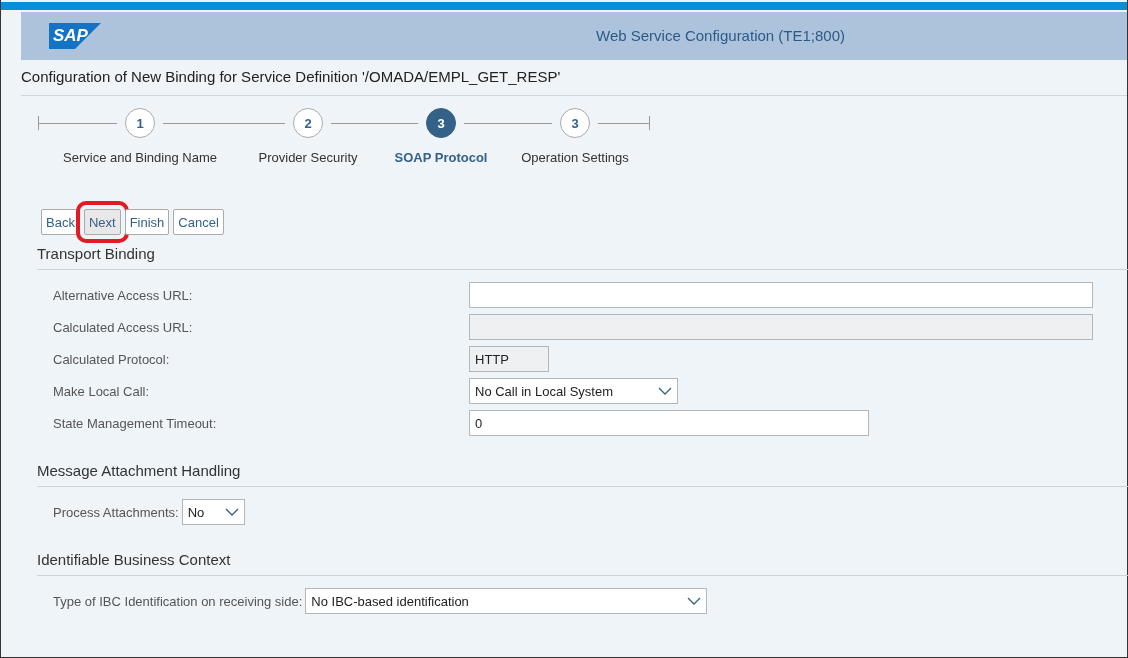 The height and width of the screenshot is (658, 1128). I want to click on dropdown: No, so click(213, 512).